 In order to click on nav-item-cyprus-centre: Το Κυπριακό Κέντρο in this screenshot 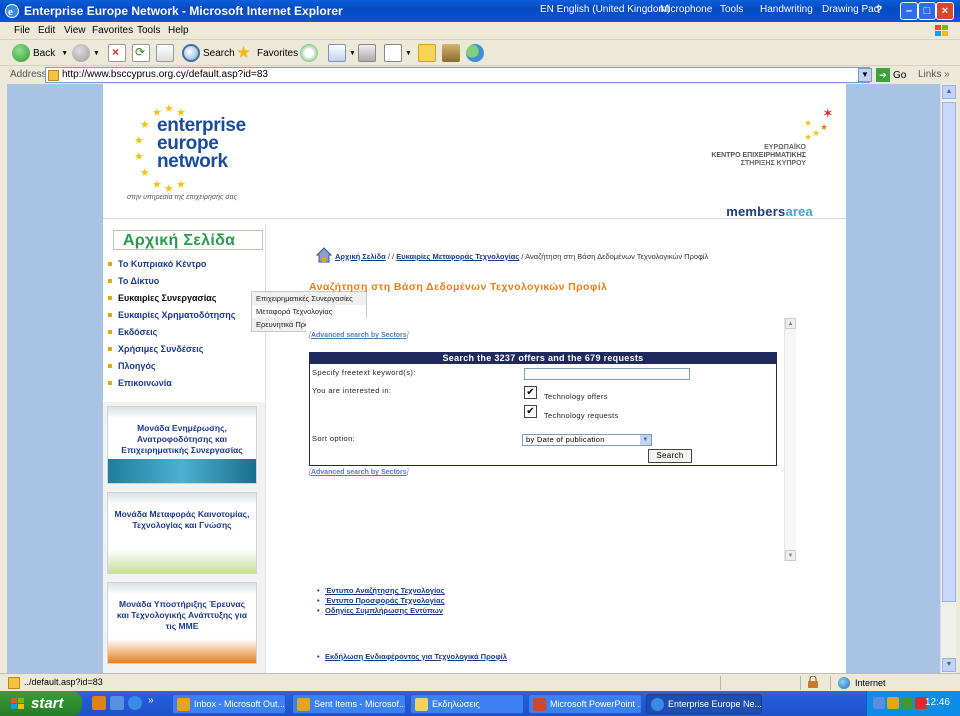, I will do `click(157, 264)`.